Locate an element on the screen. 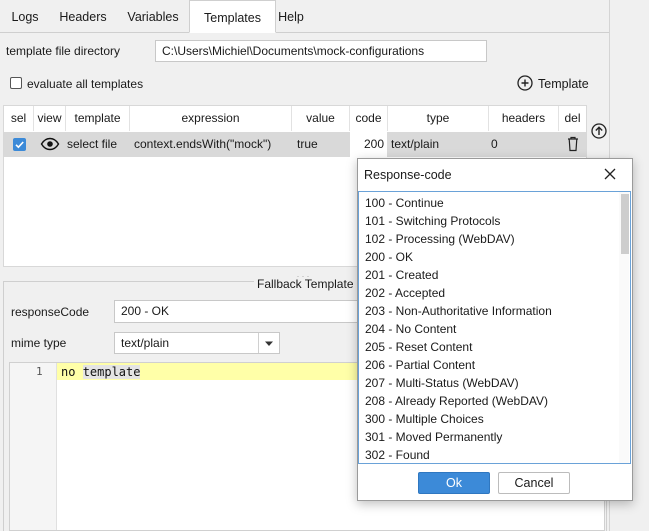 This screenshot has height=531, width=649. add-template-icon is located at coordinates (525, 83).